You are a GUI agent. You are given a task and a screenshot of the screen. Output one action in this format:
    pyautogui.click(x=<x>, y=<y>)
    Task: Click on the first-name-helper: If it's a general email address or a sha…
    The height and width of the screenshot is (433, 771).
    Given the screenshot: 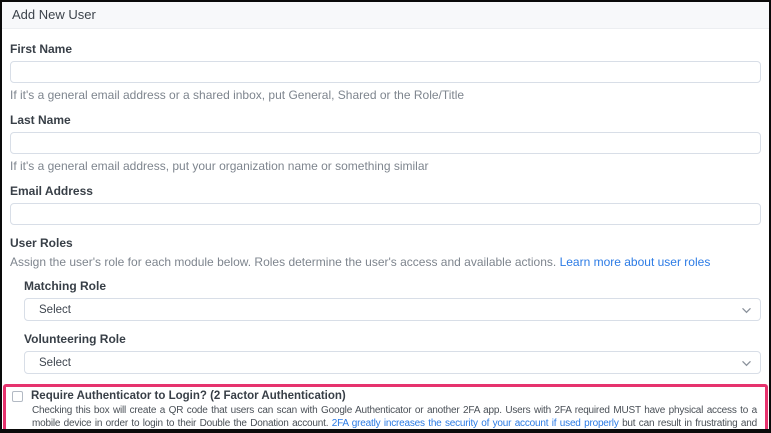 What is the action you would take?
    pyautogui.click(x=237, y=95)
    